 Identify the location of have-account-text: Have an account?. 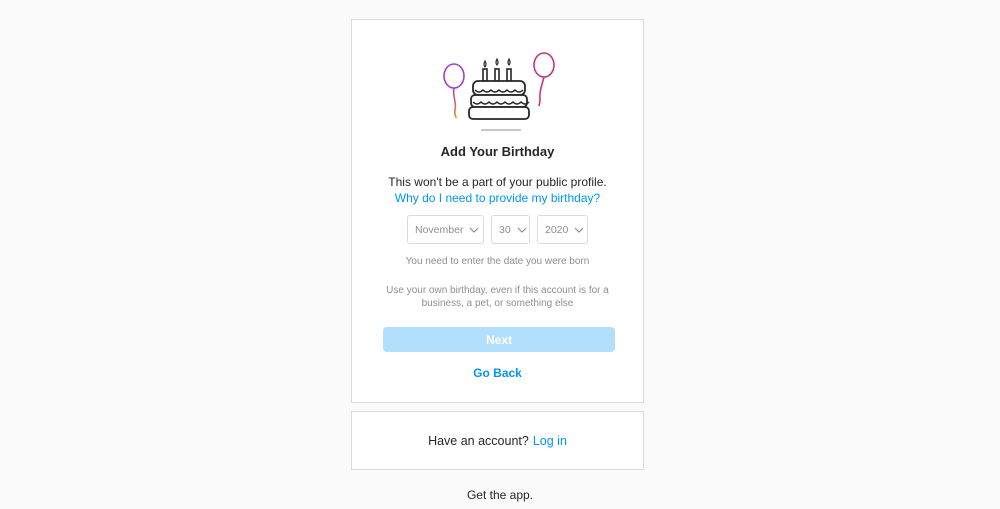
(478, 440).